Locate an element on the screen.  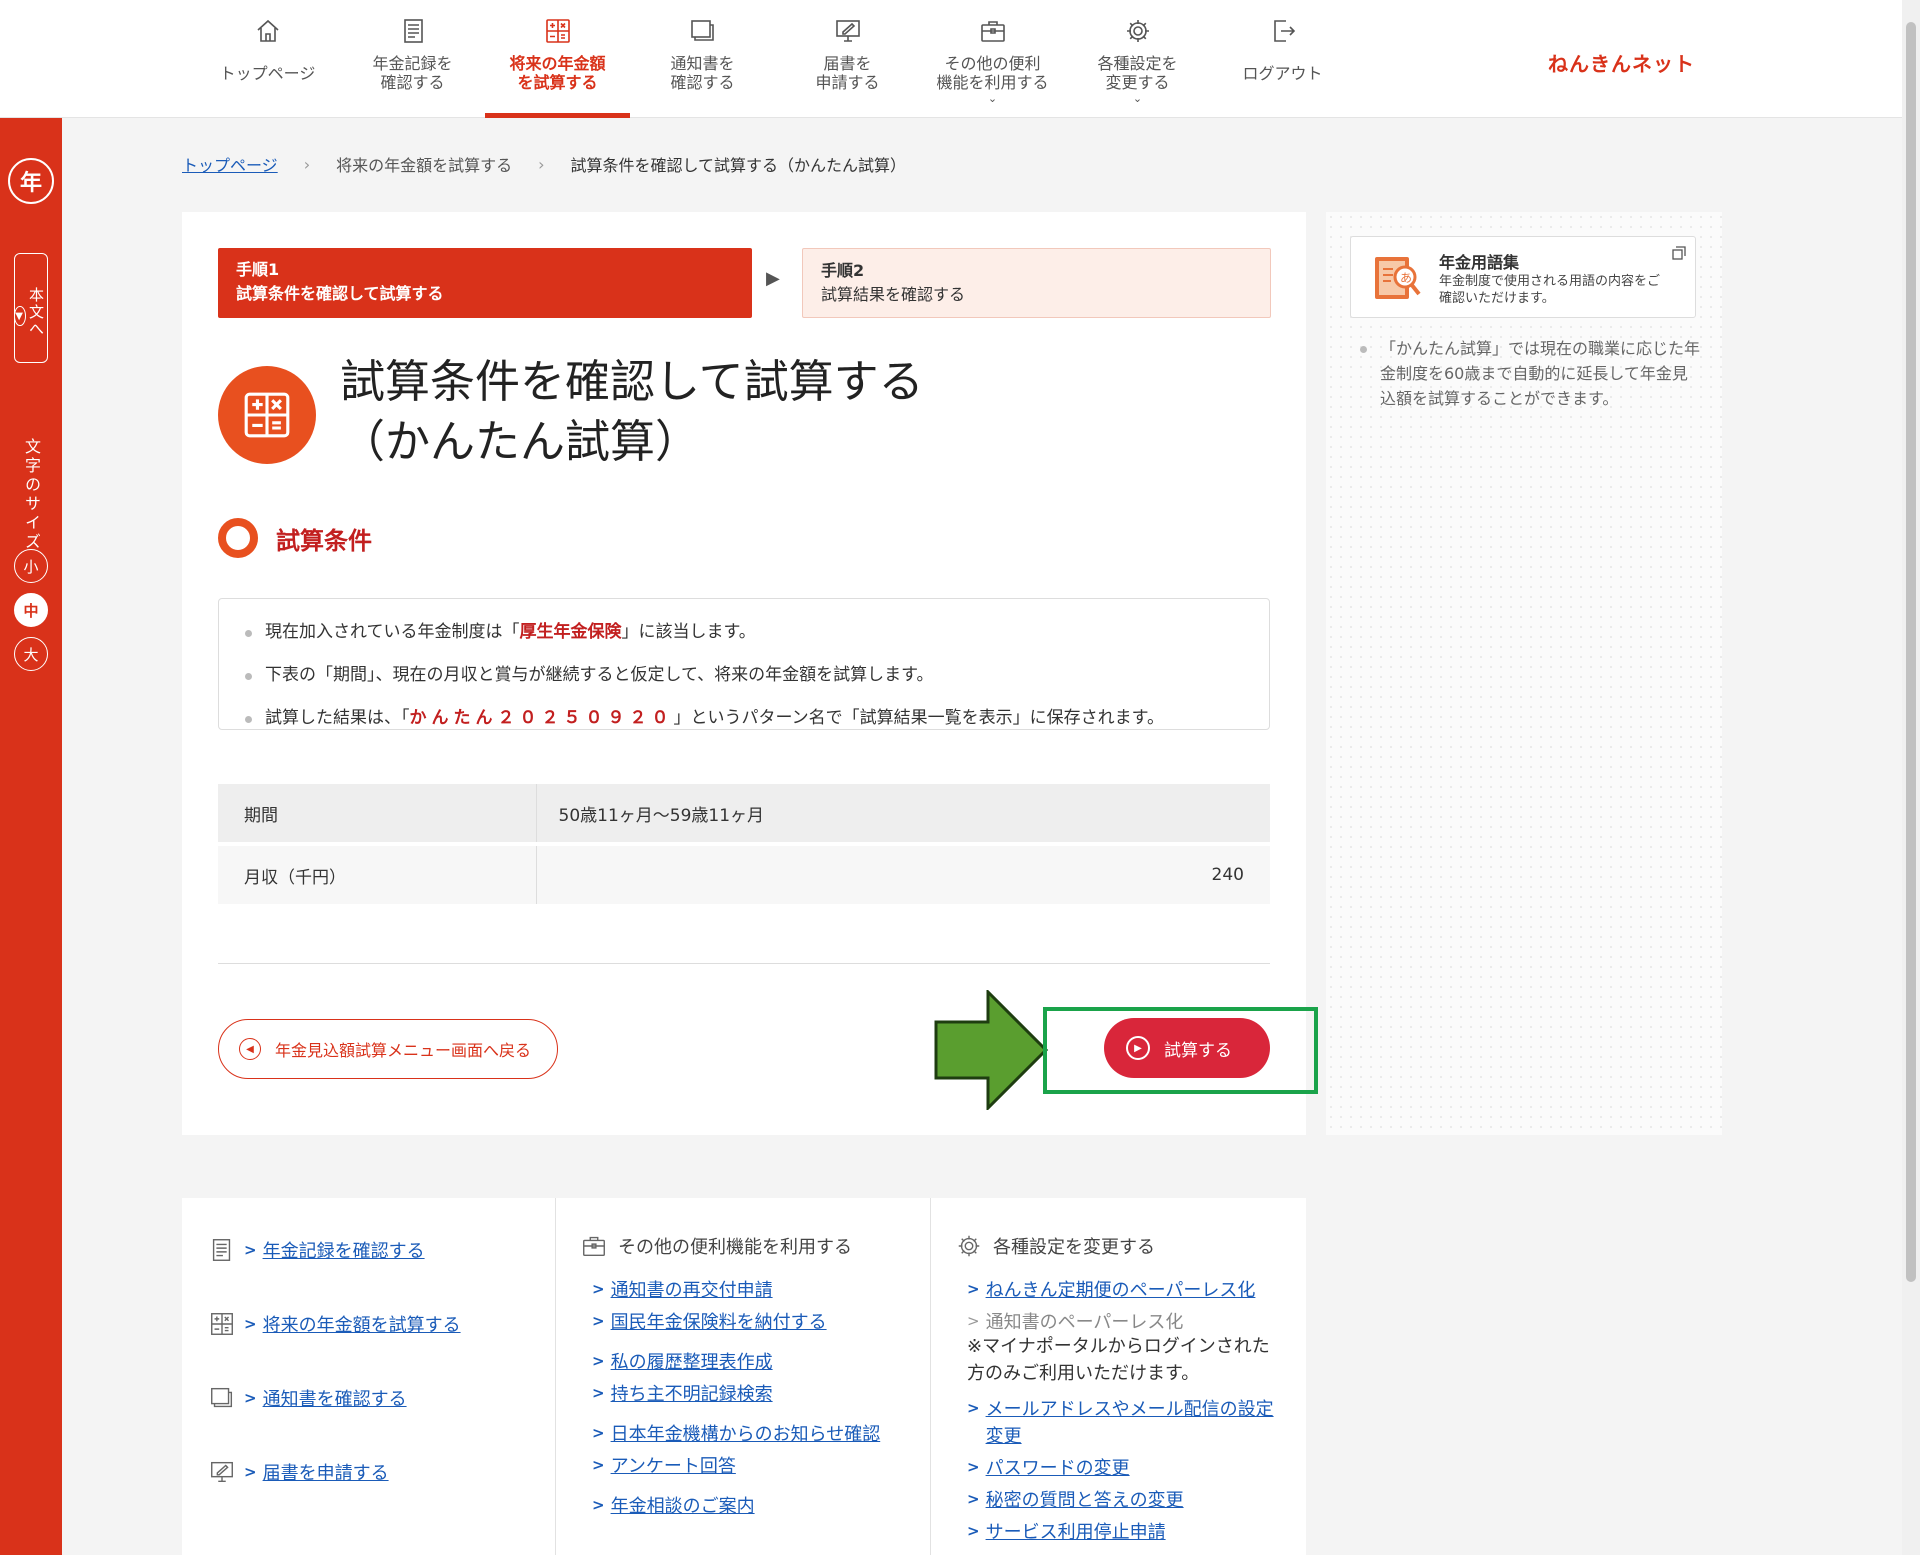
ring-icon is located at coordinates (238, 538).